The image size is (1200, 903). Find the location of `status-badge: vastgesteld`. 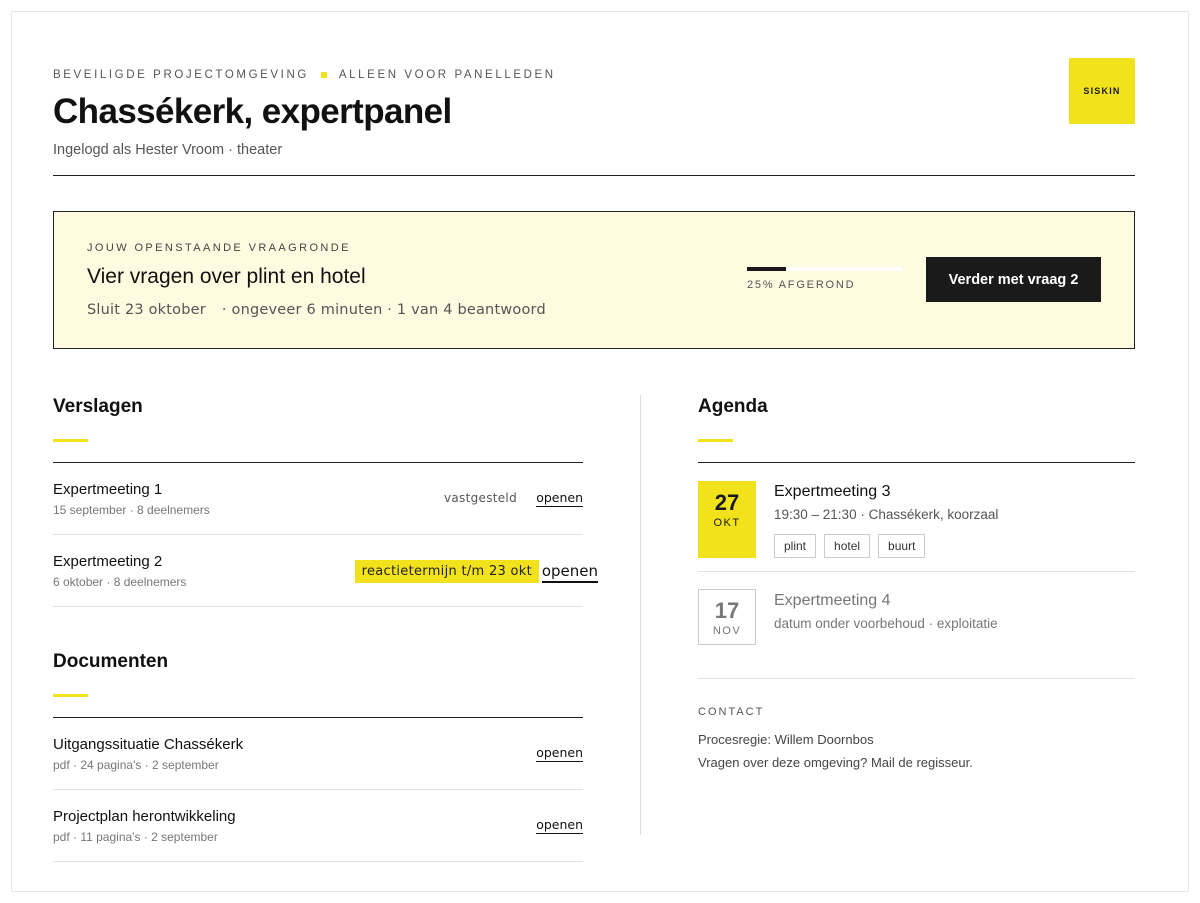

status-badge: vastgesteld is located at coordinates (480, 498).